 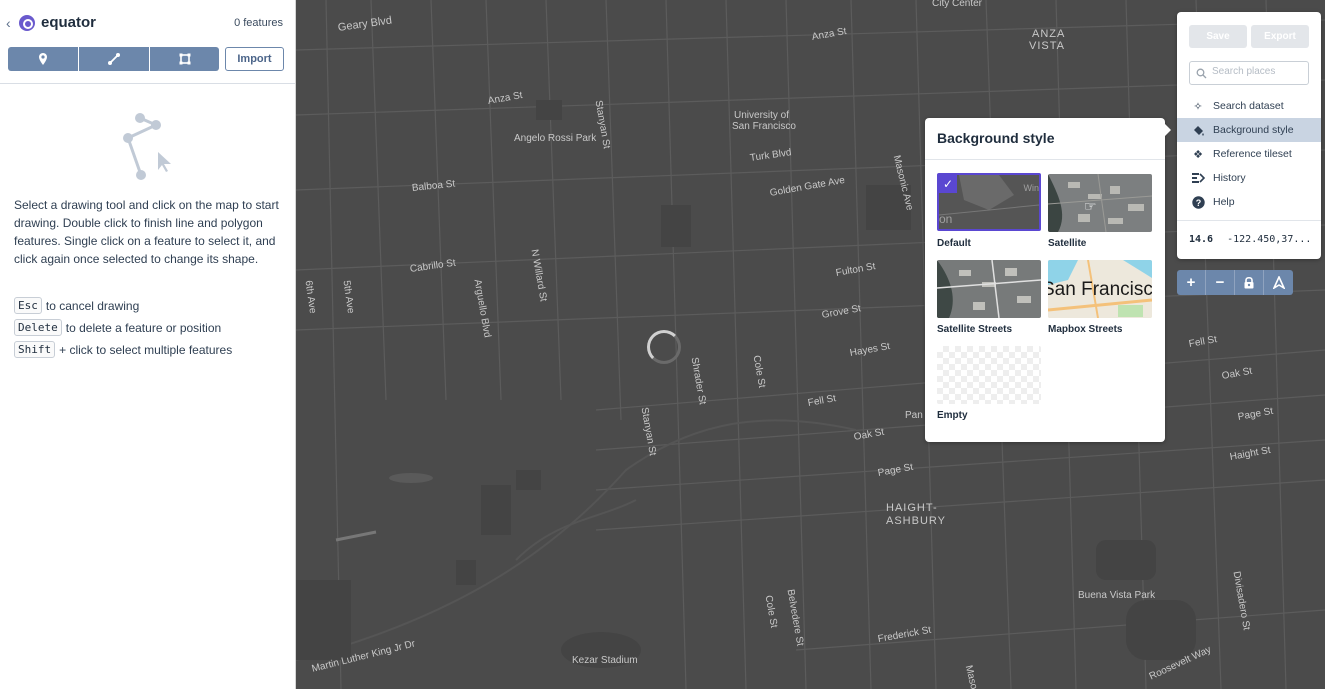 What do you see at coordinates (1198, 130) in the screenshot?
I see `paint-bucket-icon` at bounding box center [1198, 130].